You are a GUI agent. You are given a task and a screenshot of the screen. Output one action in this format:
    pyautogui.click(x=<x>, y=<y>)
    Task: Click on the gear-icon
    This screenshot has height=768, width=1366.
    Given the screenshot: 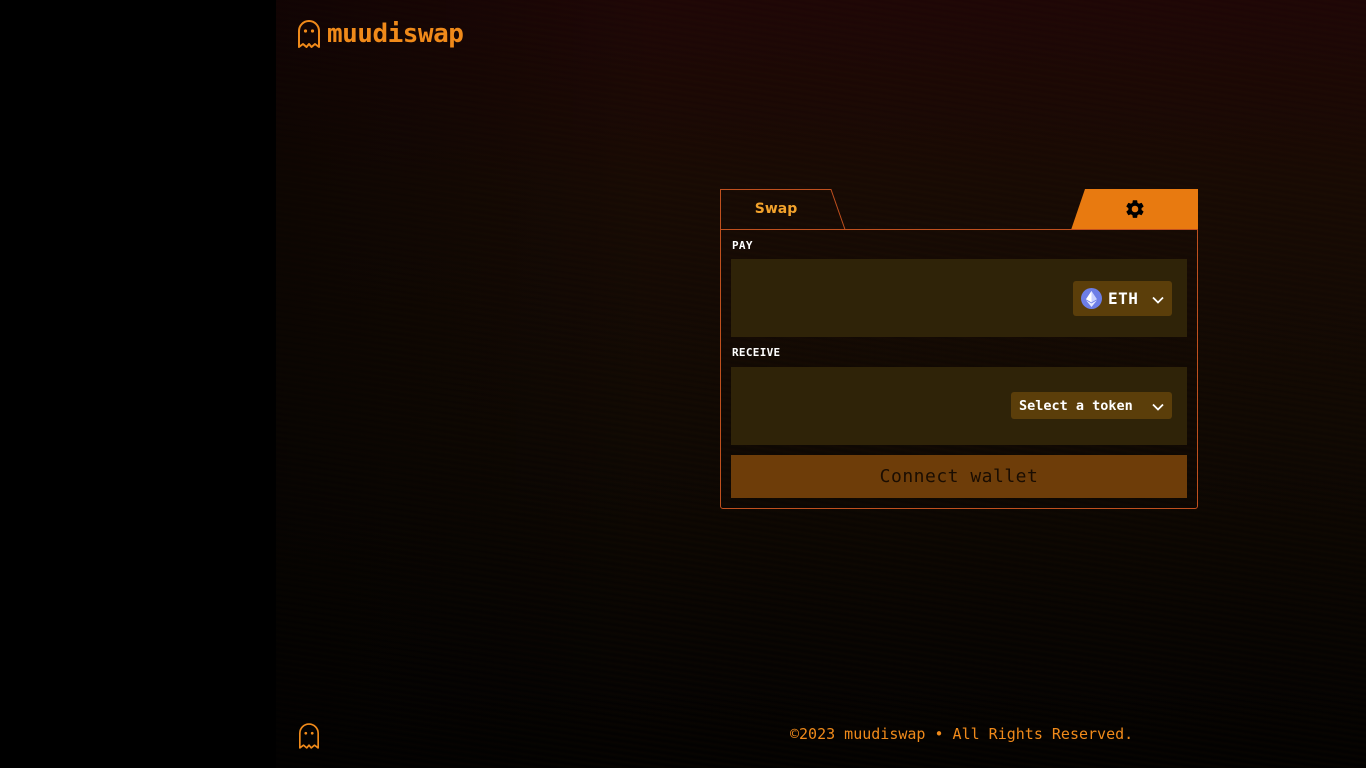 What is the action you would take?
    pyautogui.click(x=1135, y=211)
    